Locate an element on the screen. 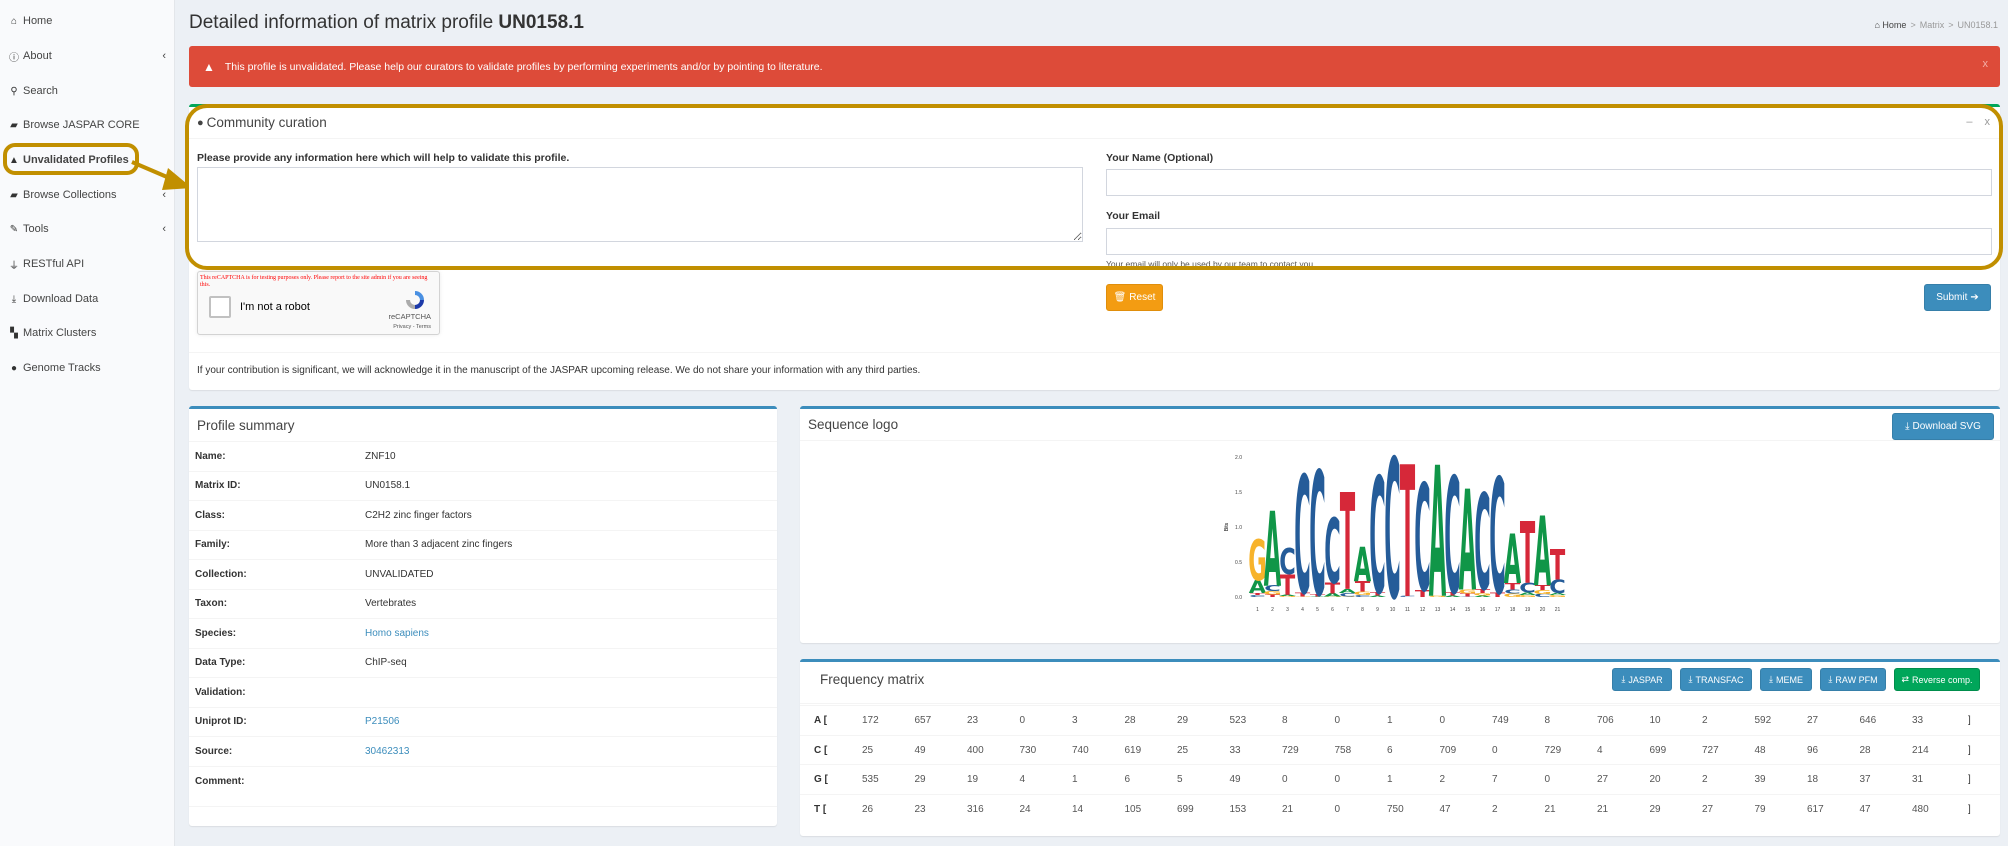  button-label: TRANSFAC is located at coordinates (1719, 679).